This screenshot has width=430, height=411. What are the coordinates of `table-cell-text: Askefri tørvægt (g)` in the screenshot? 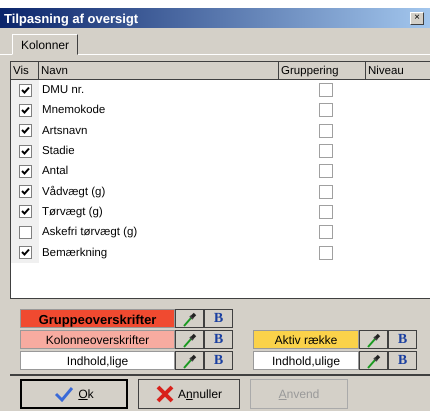 It's located at (89, 232).